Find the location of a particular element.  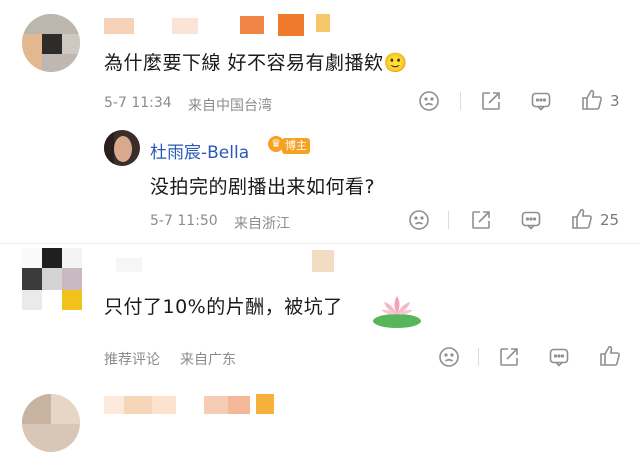

comment-location: 来自中国台湾 is located at coordinates (230, 106).